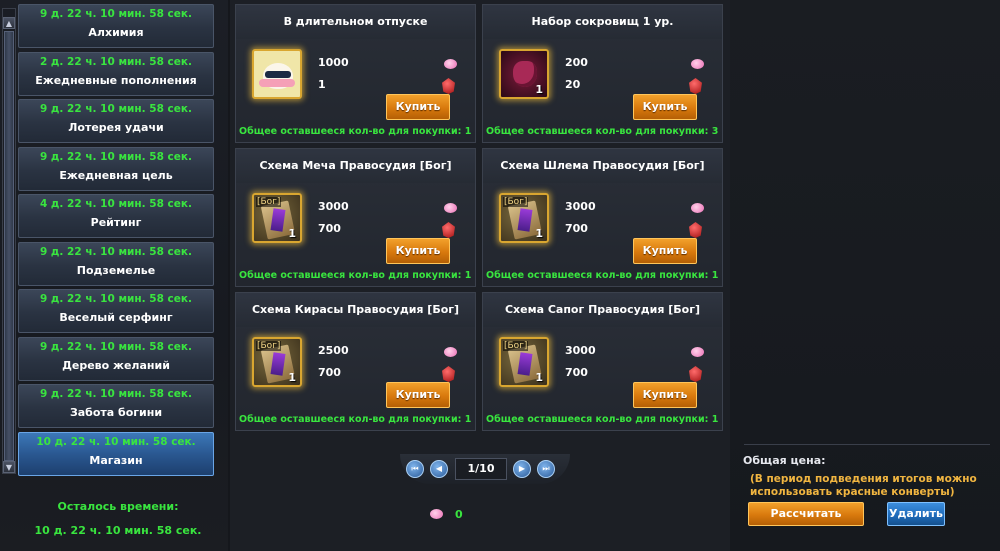  I want to click on sidebar-item-goddess-care: 9 д. 22 ч. 10 мин. 58 сек. Забота богини, so click(116, 406).